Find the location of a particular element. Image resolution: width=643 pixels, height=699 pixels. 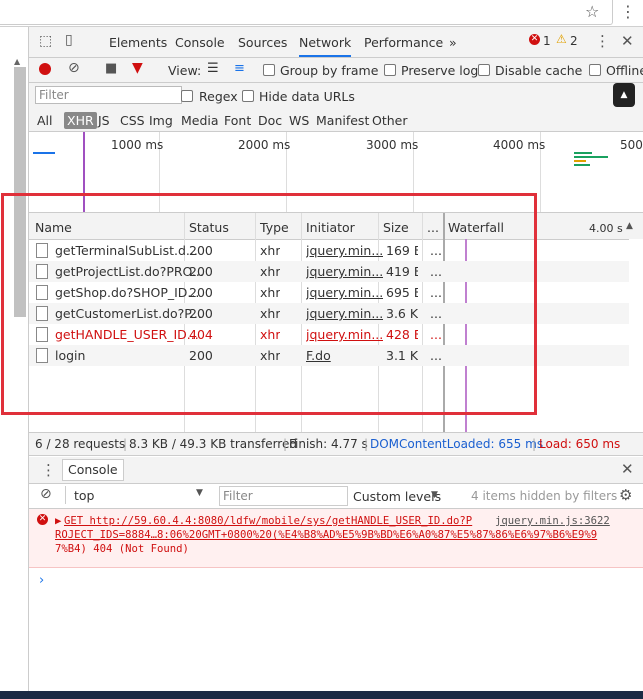

tab-elements: Elements is located at coordinates (138, 42).